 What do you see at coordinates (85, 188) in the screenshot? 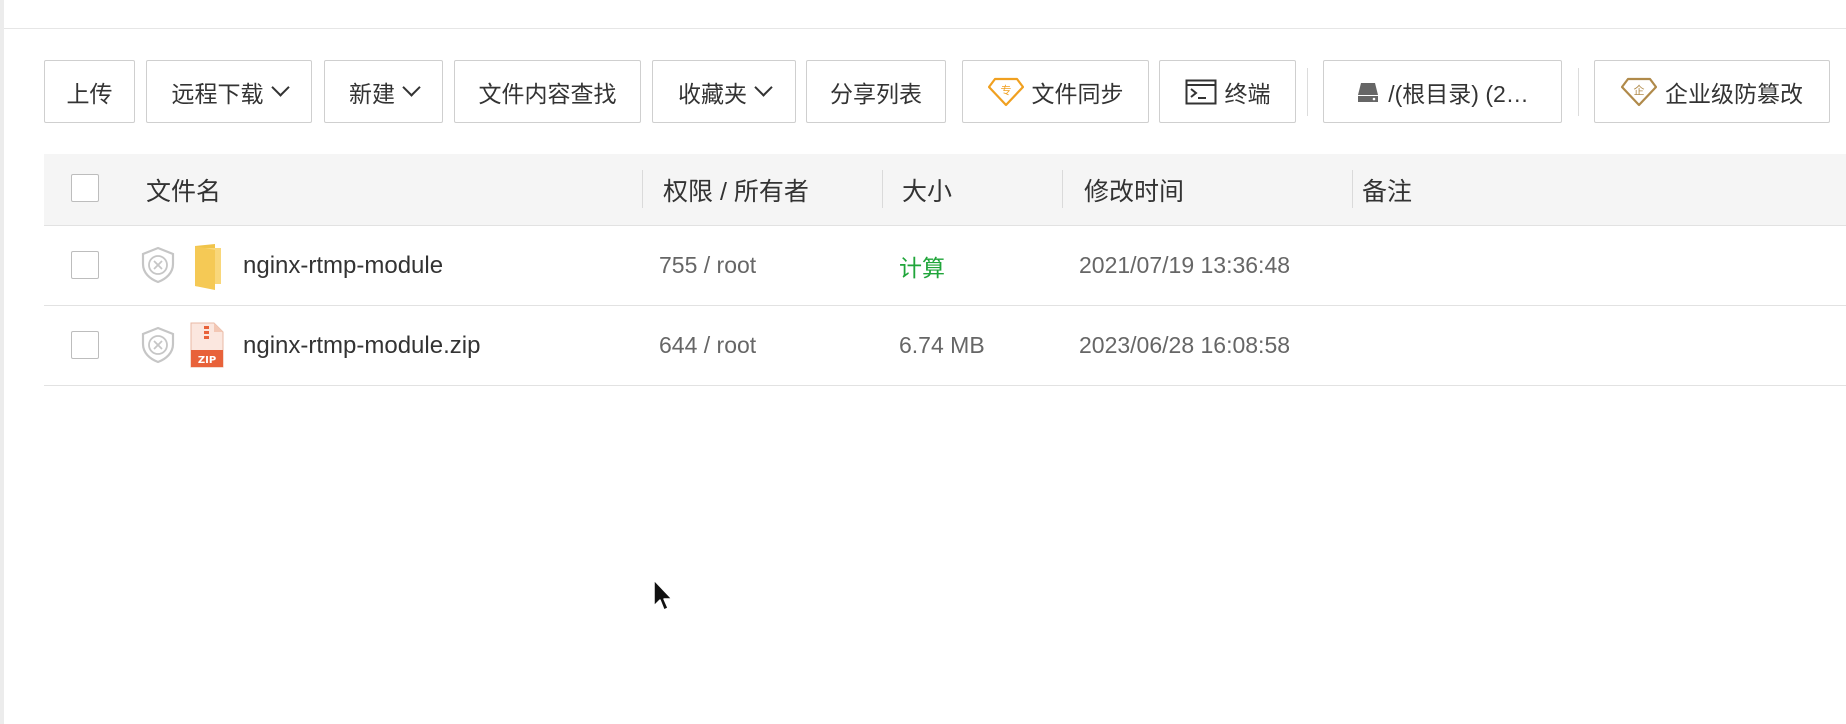
I see `select-all-checkbox` at bounding box center [85, 188].